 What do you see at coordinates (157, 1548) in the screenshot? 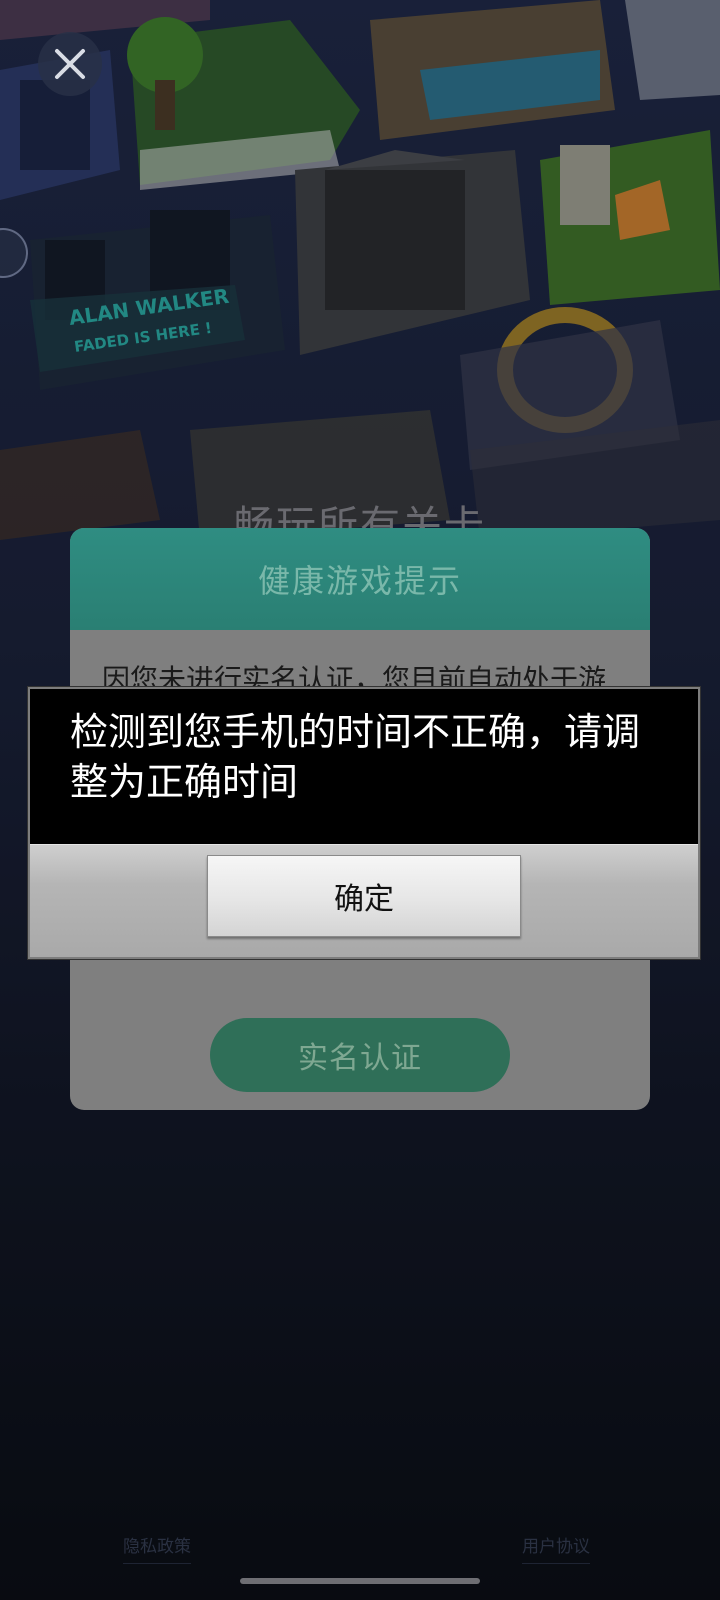
I see `privacy-policy-link: 隐私政策` at bounding box center [157, 1548].